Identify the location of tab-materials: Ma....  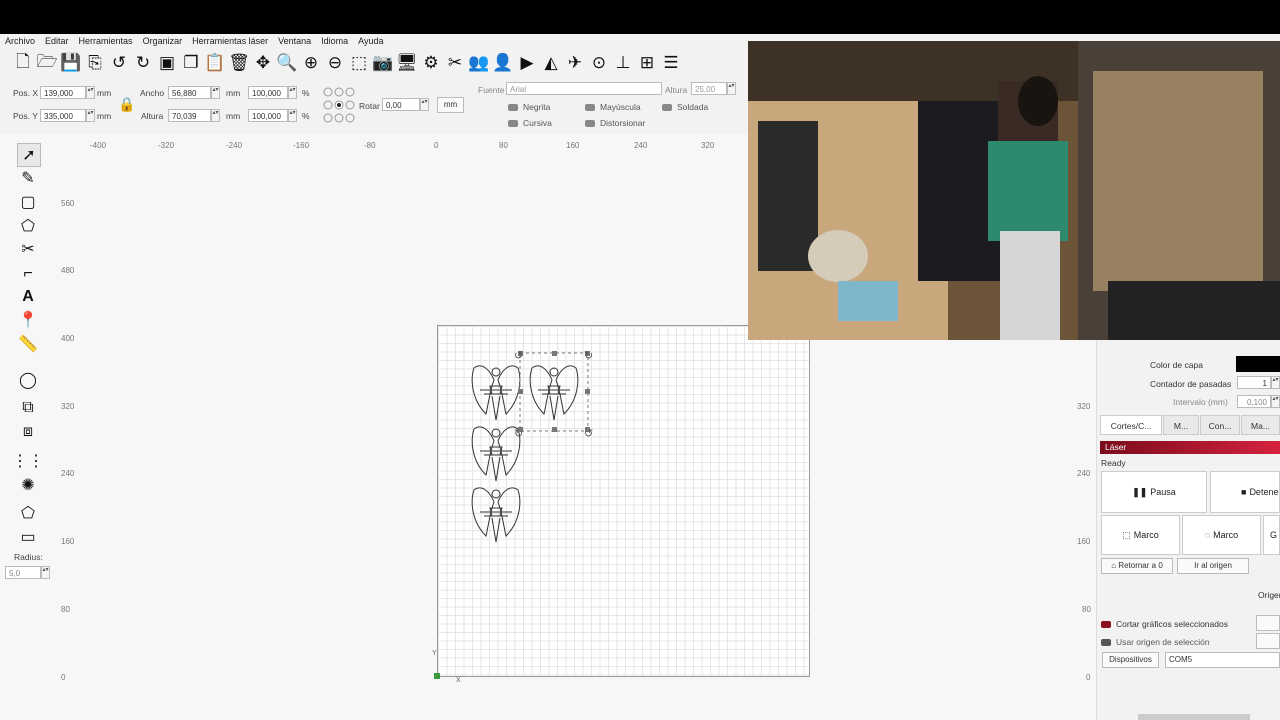
(1260, 425).